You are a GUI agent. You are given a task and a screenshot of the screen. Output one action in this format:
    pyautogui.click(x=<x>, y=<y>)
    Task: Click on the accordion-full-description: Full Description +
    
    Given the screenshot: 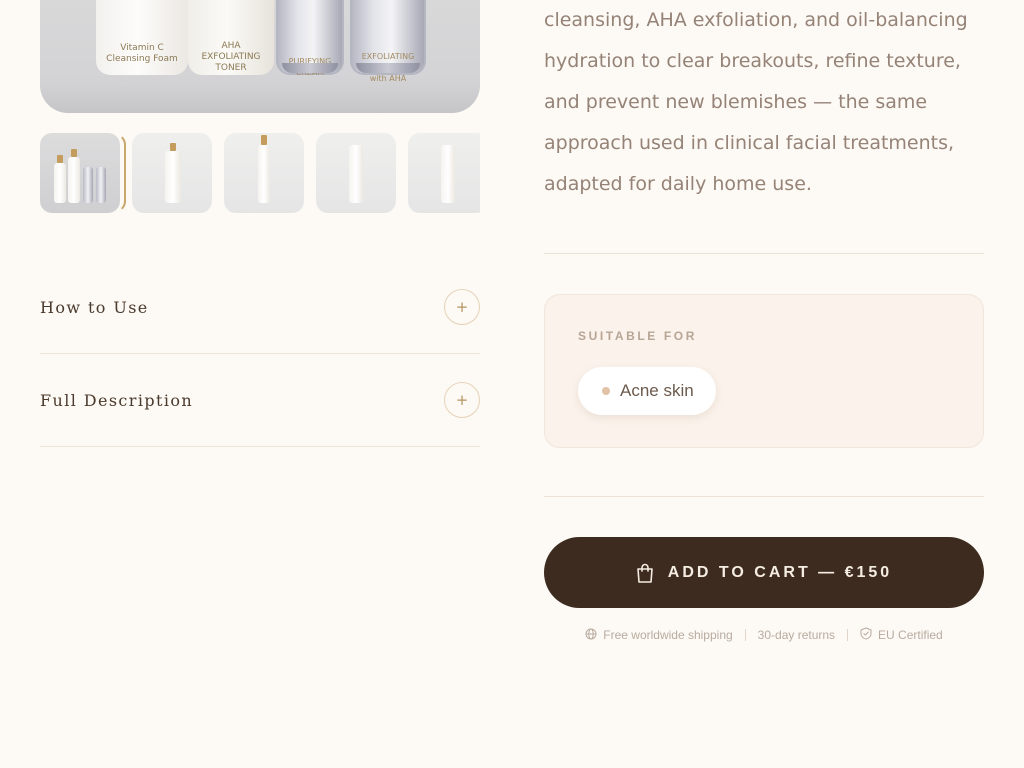 What is the action you would take?
    pyautogui.click(x=260, y=400)
    